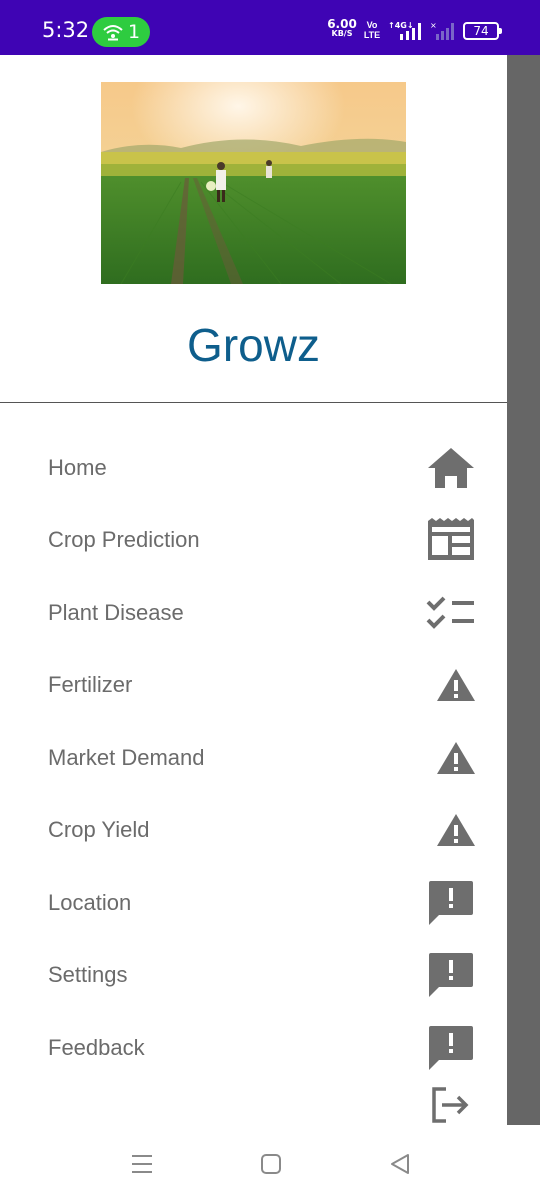  Describe the element at coordinates (253, 685) in the screenshot. I see `menu-item-fertilizer: Fertilizer` at that location.